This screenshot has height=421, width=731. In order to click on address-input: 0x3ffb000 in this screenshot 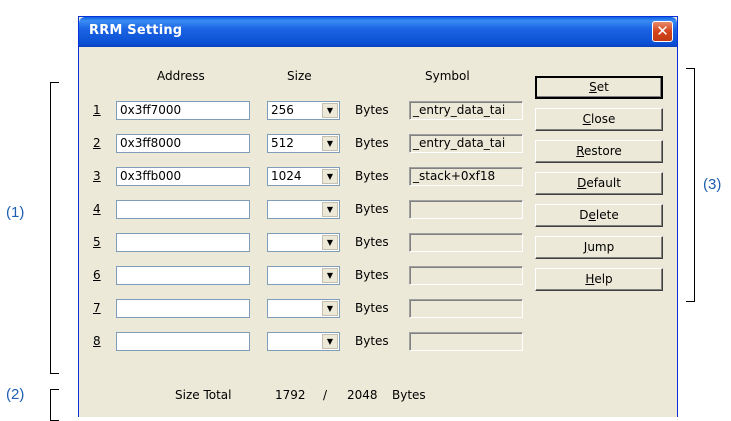, I will do `click(183, 176)`.